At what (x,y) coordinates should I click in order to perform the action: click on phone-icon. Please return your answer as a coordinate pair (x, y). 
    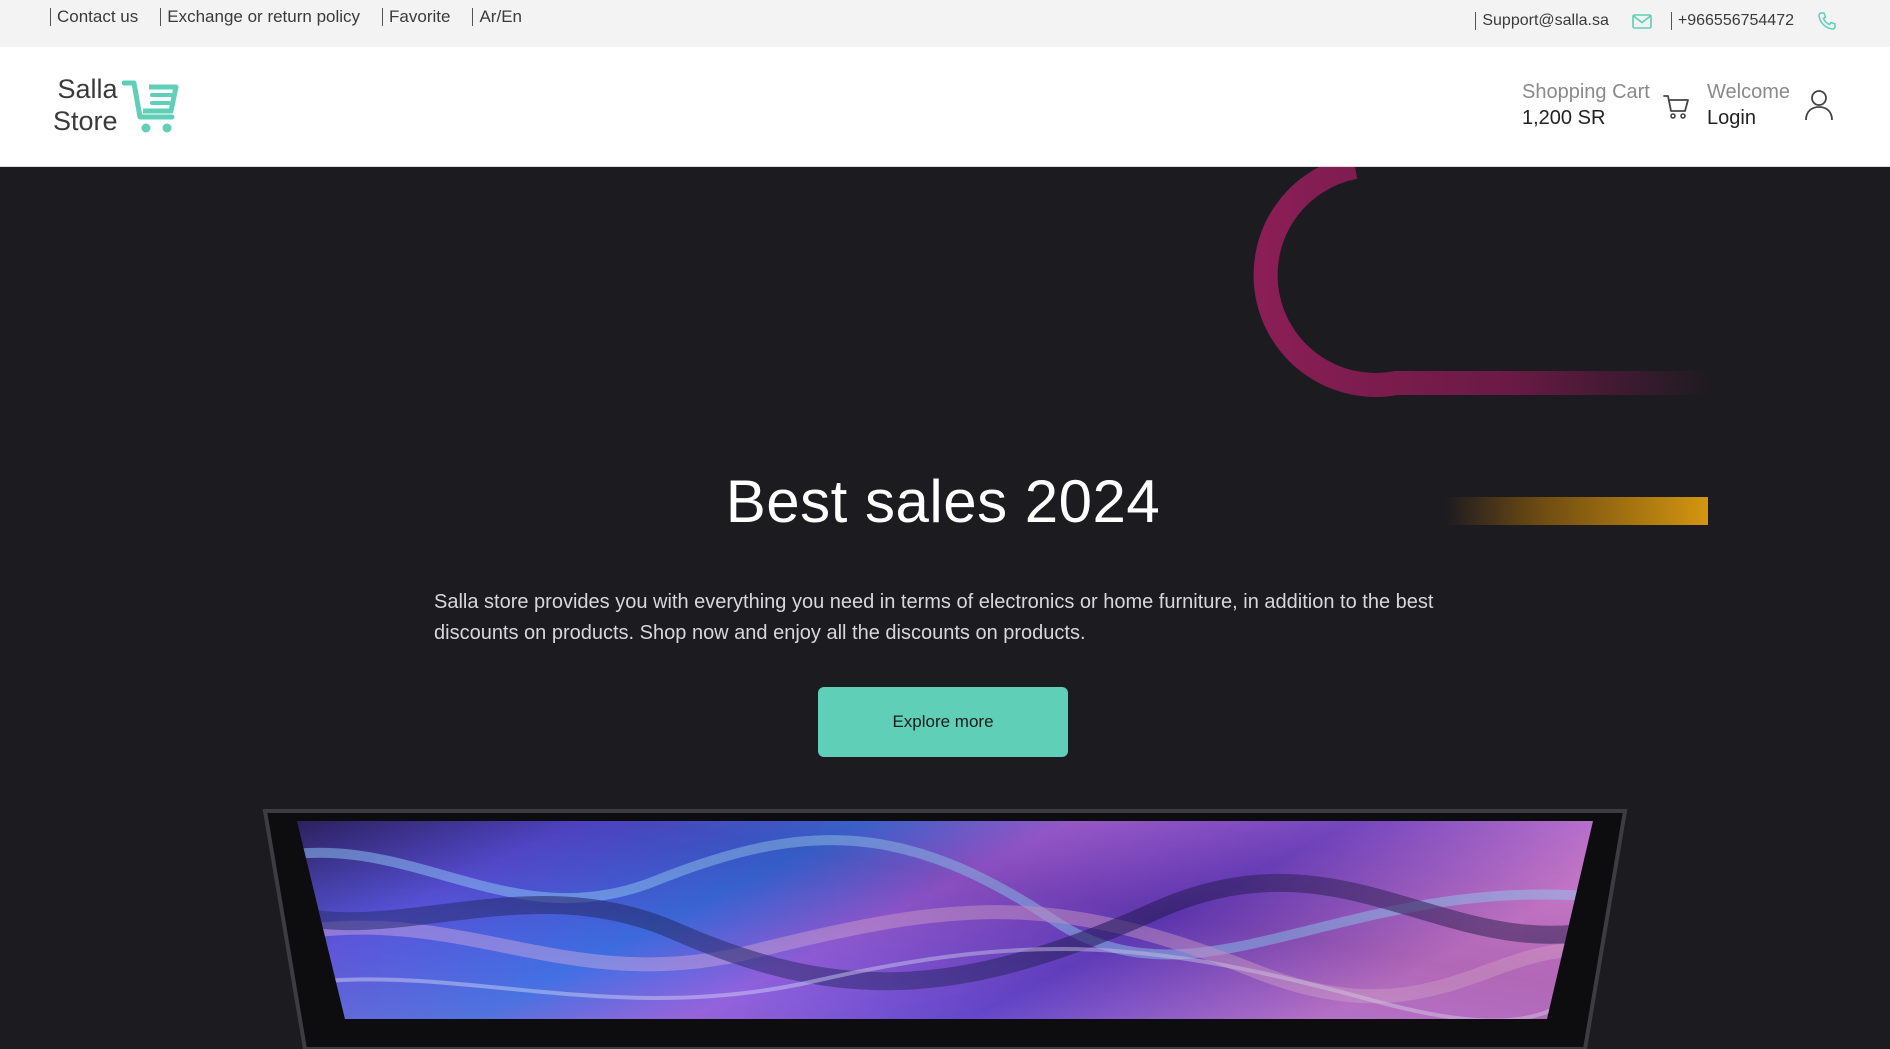
    Looking at the image, I should click on (1827, 21).